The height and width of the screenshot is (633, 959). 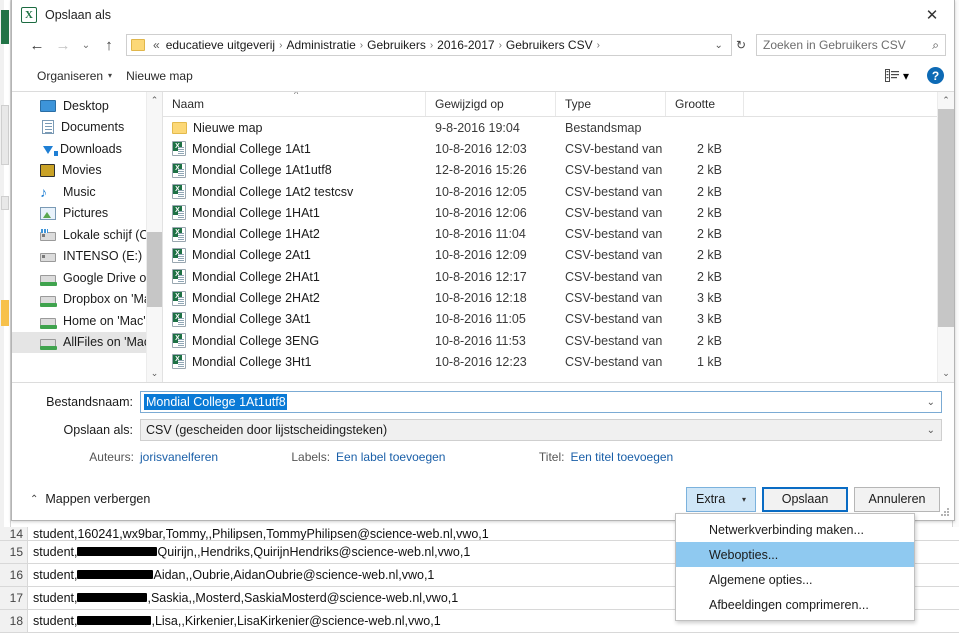 I want to click on sidebar-item-desktop: Desktop, so click(x=87, y=106).